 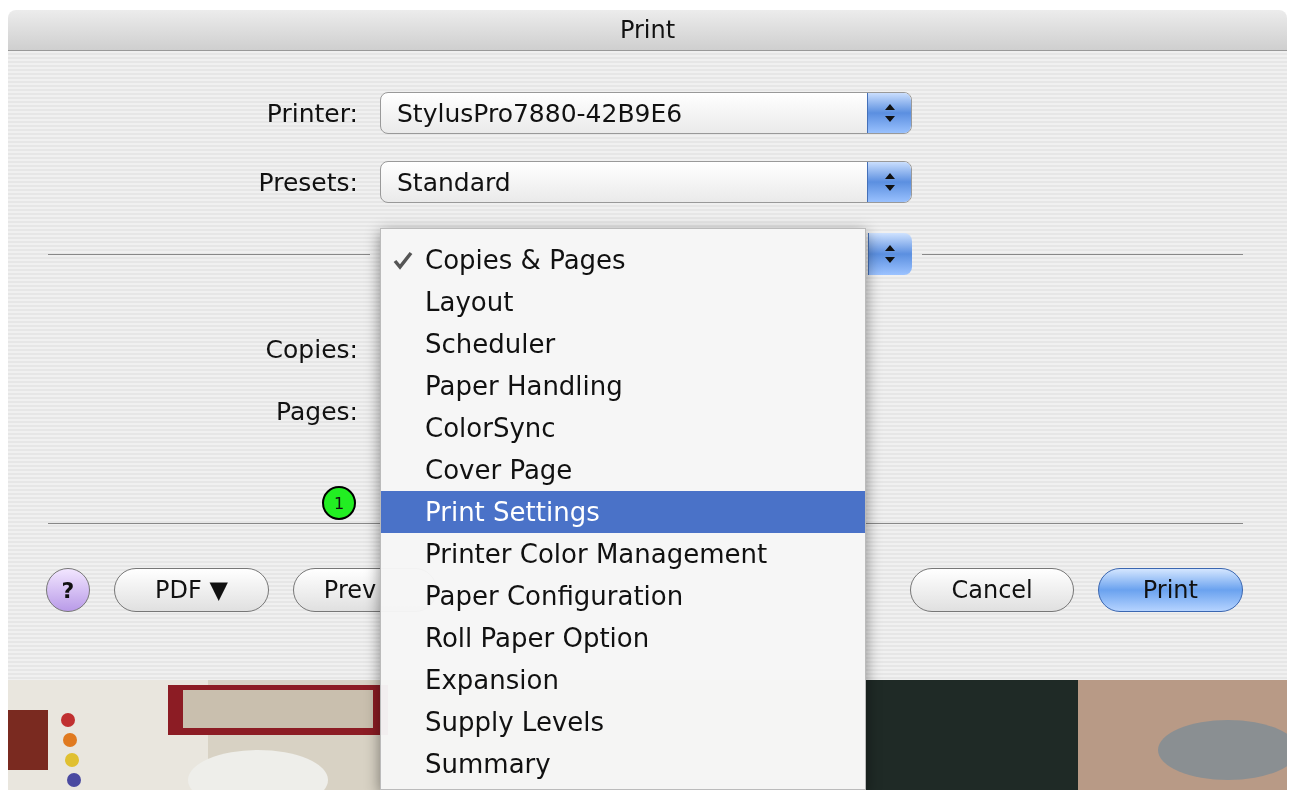 What do you see at coordinates (311, 113) in the screenshot?
I see `field-label: Printer:` at bounding box center [311, 113].